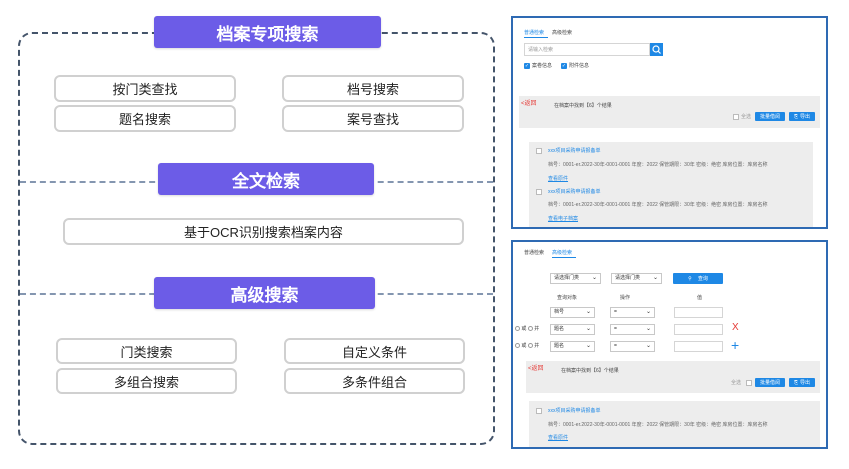 This screenshot has width=849, height=469. Describe the element at coordinates (587, 49) in the screenshot. I see `search-input: 请输入检索` at that location.